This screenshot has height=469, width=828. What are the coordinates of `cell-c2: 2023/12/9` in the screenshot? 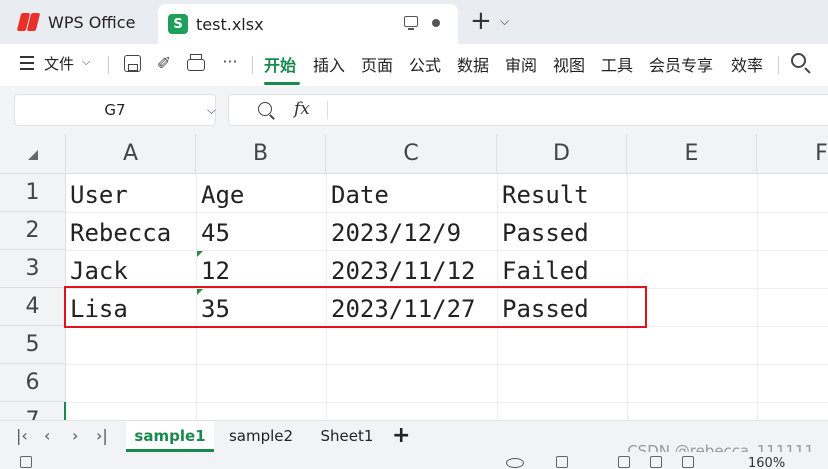 It's located at (396, 233).